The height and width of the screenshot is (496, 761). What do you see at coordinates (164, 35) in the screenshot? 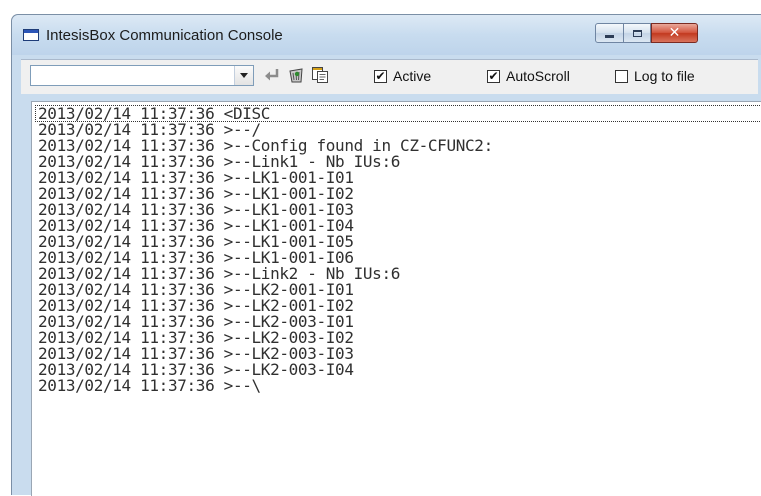
I see `window-title: IntesisBox Communication Console` at bounding box center [164, 35].